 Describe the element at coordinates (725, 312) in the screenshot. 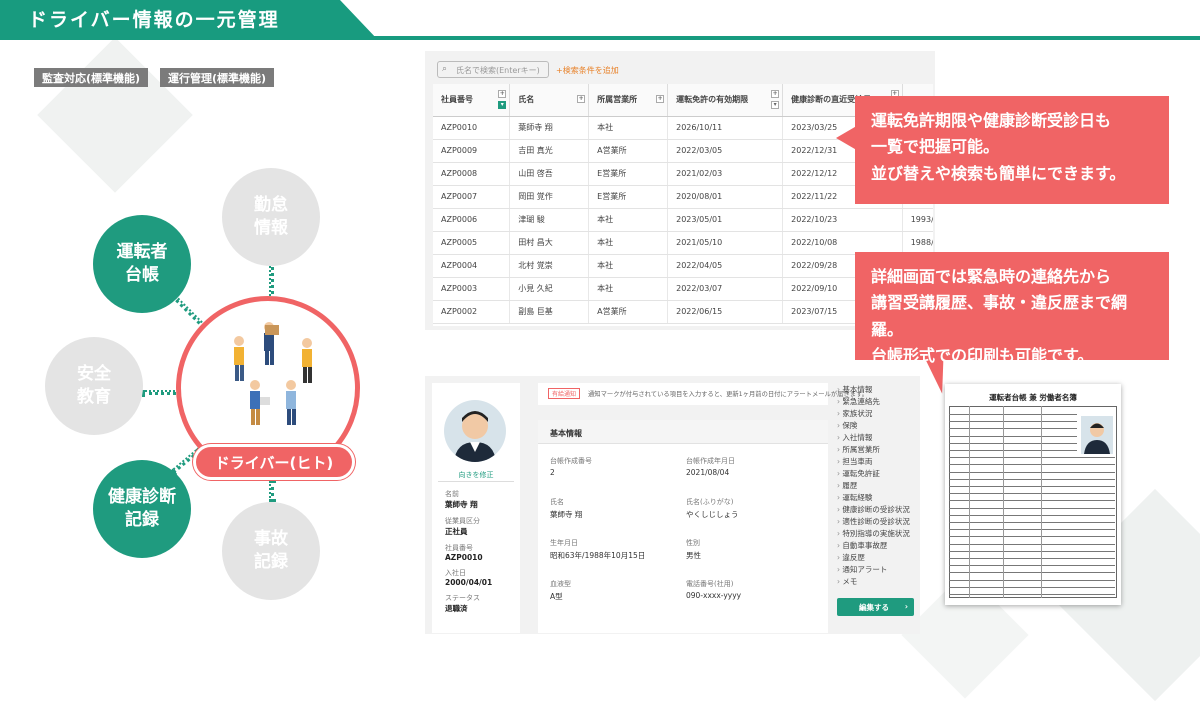

I see `table-cell: 2022/06/15` at that location.